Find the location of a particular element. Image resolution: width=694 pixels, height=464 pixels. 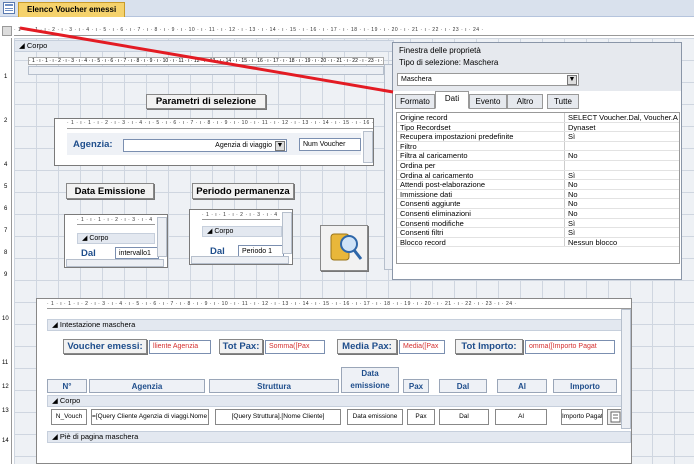

annotation-line is located at coordinates (206, 60).